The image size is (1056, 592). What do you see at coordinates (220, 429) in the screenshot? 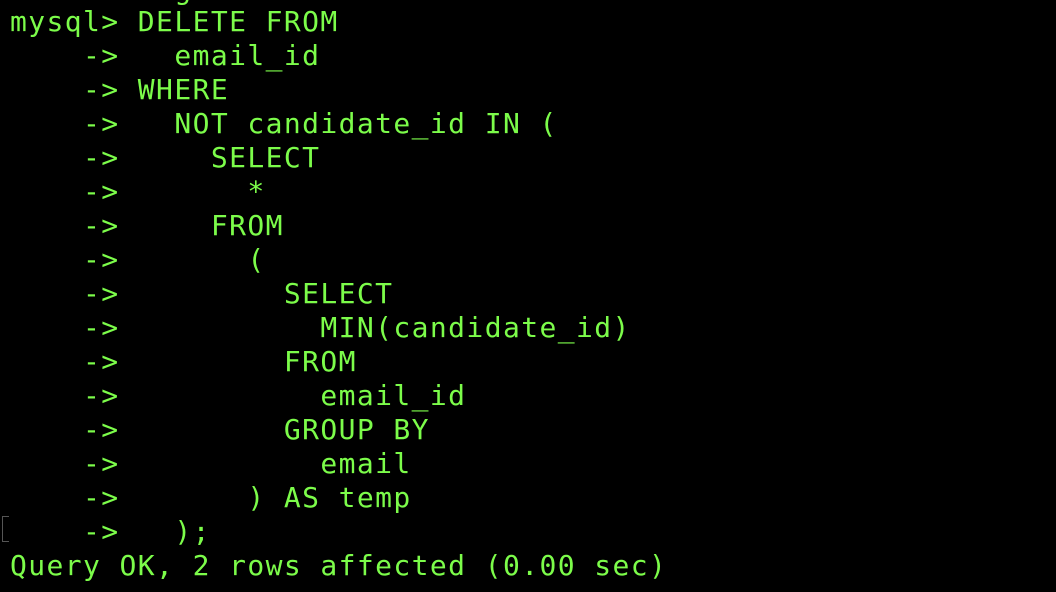
I see `terminal-line: -> GROUP BY` at bounding box center [220, 429].